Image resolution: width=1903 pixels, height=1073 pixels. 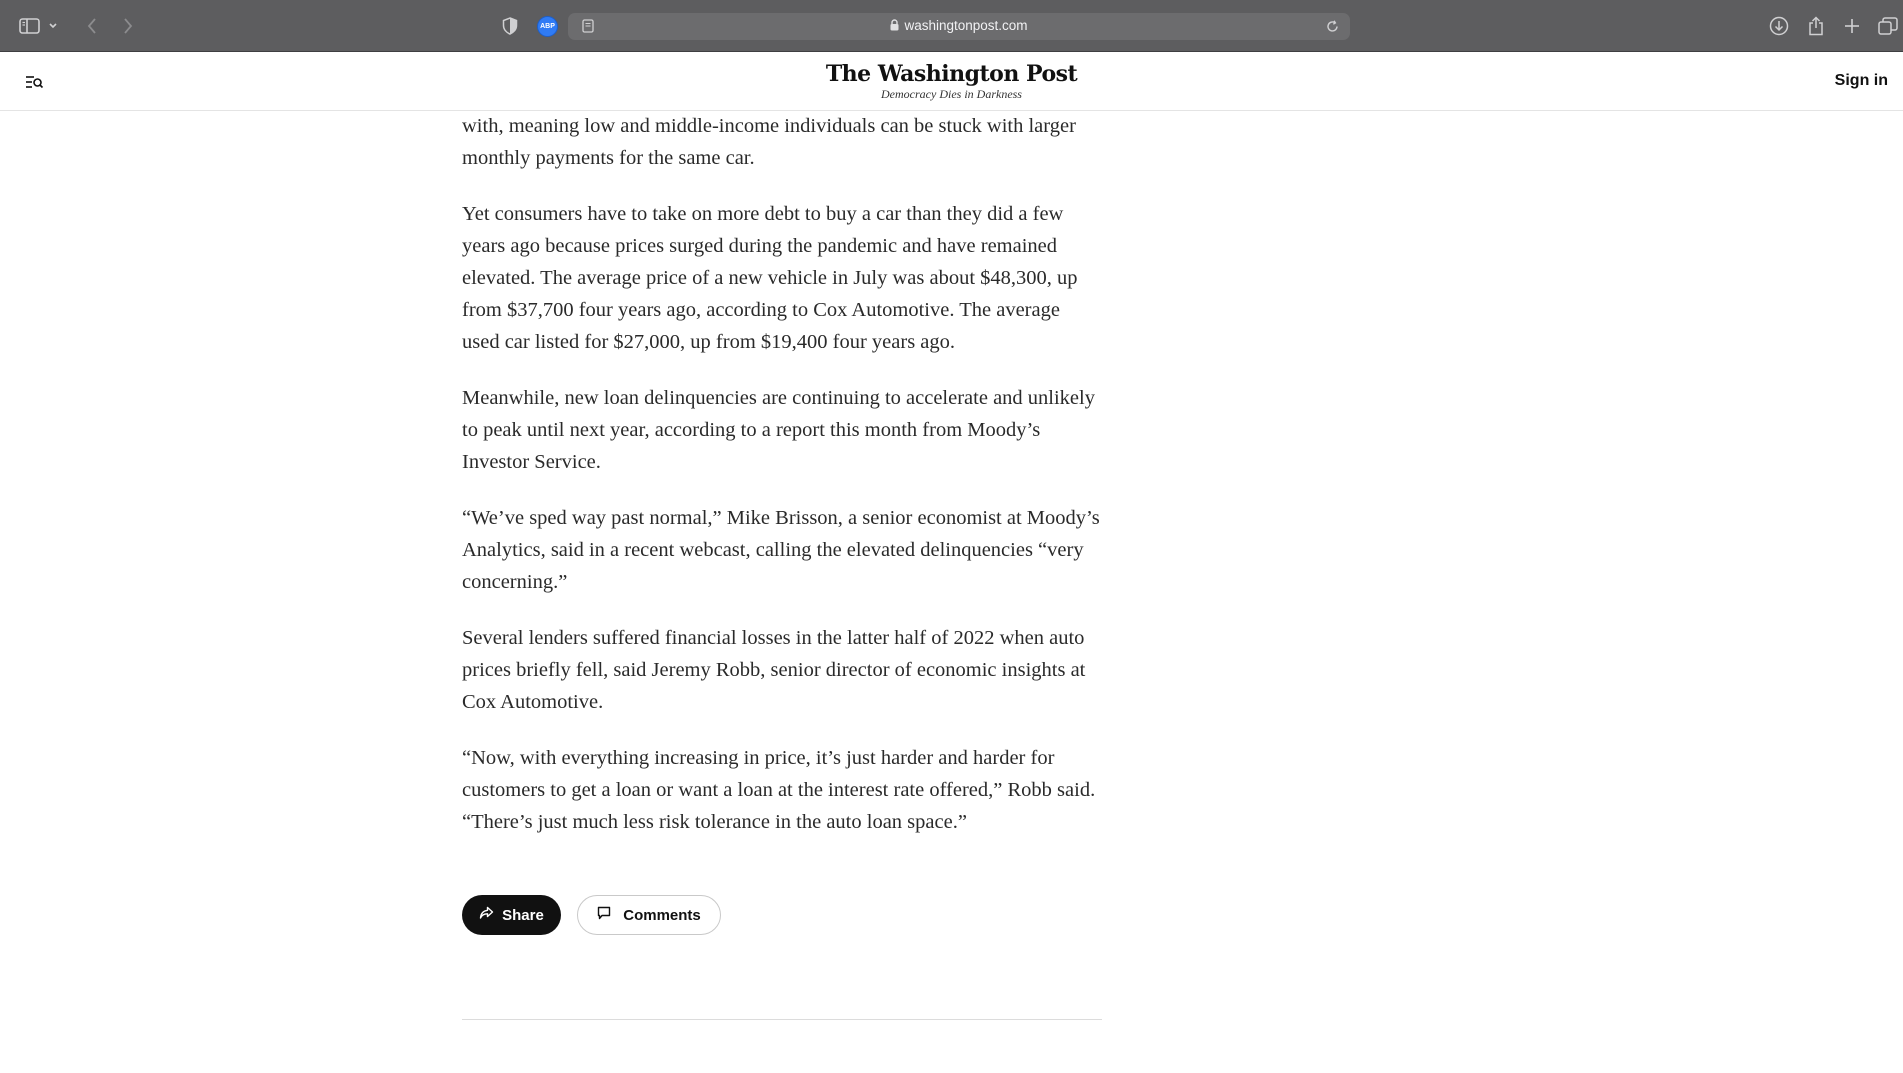 What do you see at coordinates (53, 26) in the screenshot?
I see `chevron-down-icon` at bounding box center [53, 26].